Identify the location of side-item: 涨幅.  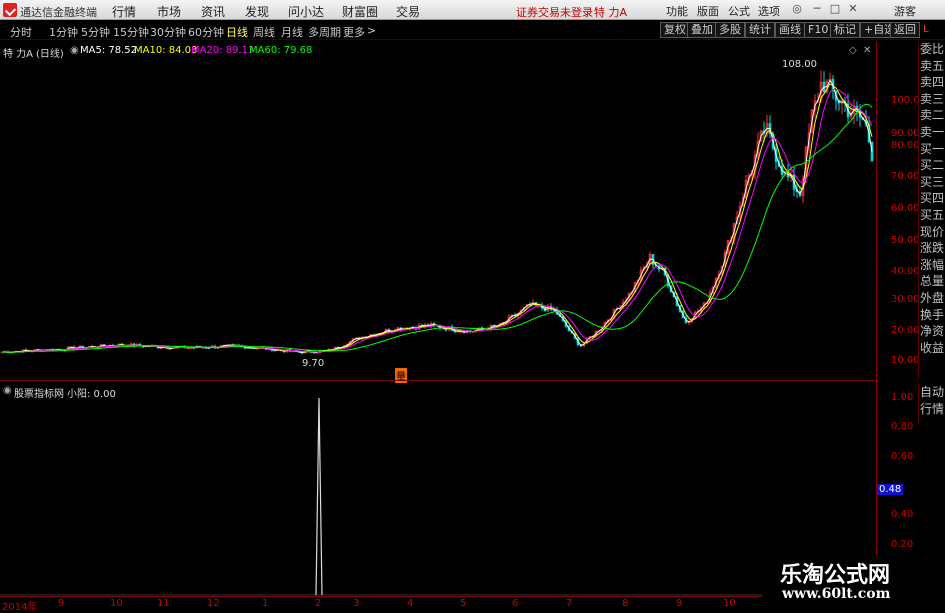
(932, 265).